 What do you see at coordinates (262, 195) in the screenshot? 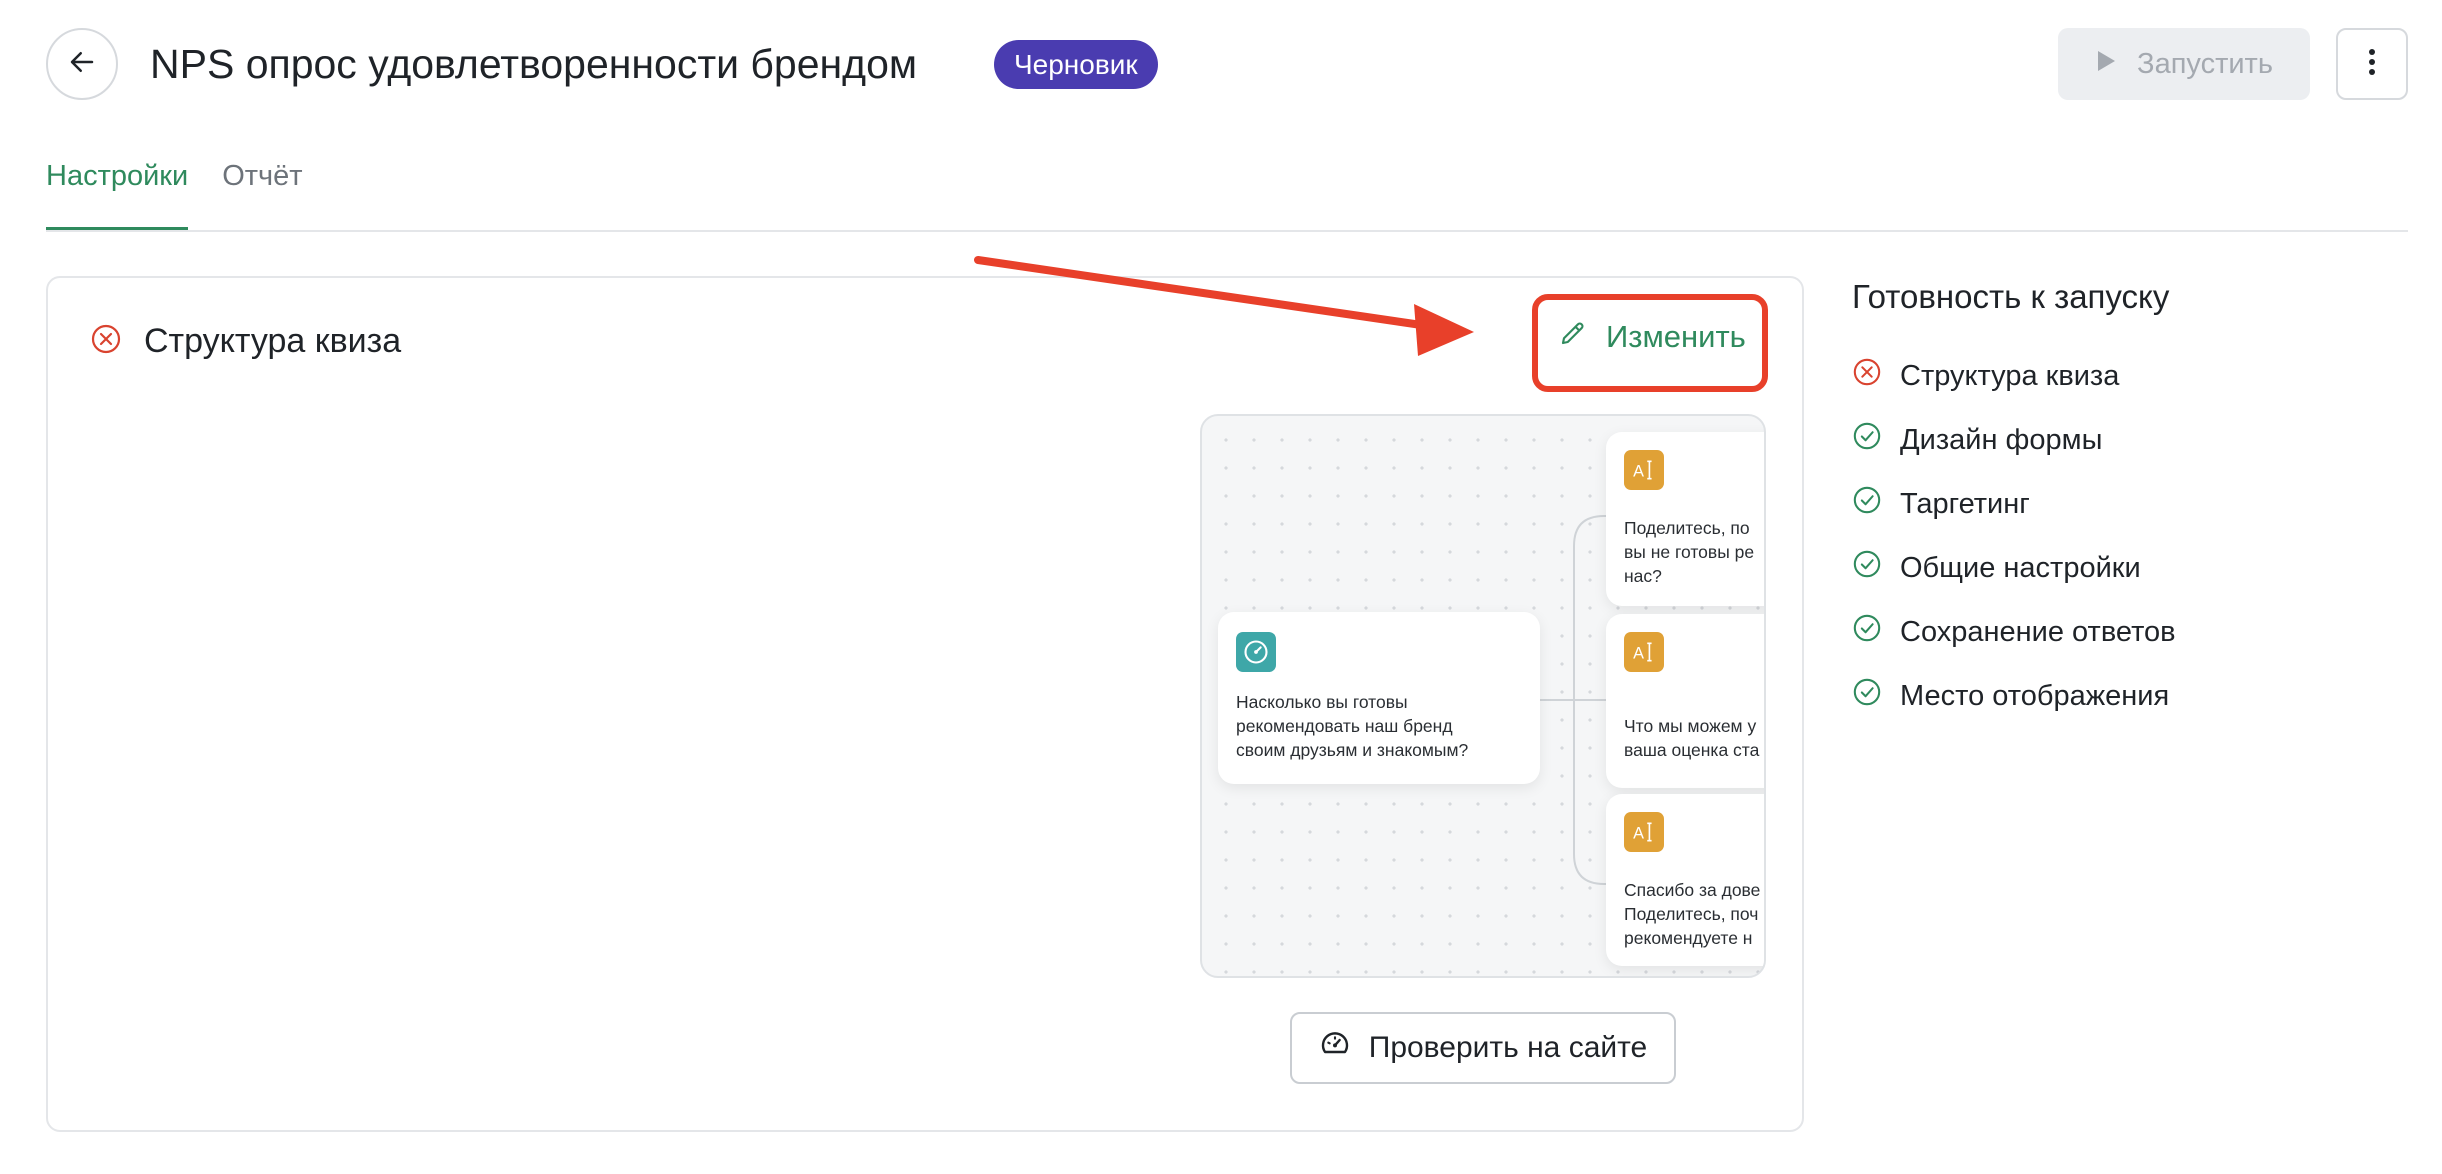
I see `tab-report: Отчёт` at bounding box center [262, 195].